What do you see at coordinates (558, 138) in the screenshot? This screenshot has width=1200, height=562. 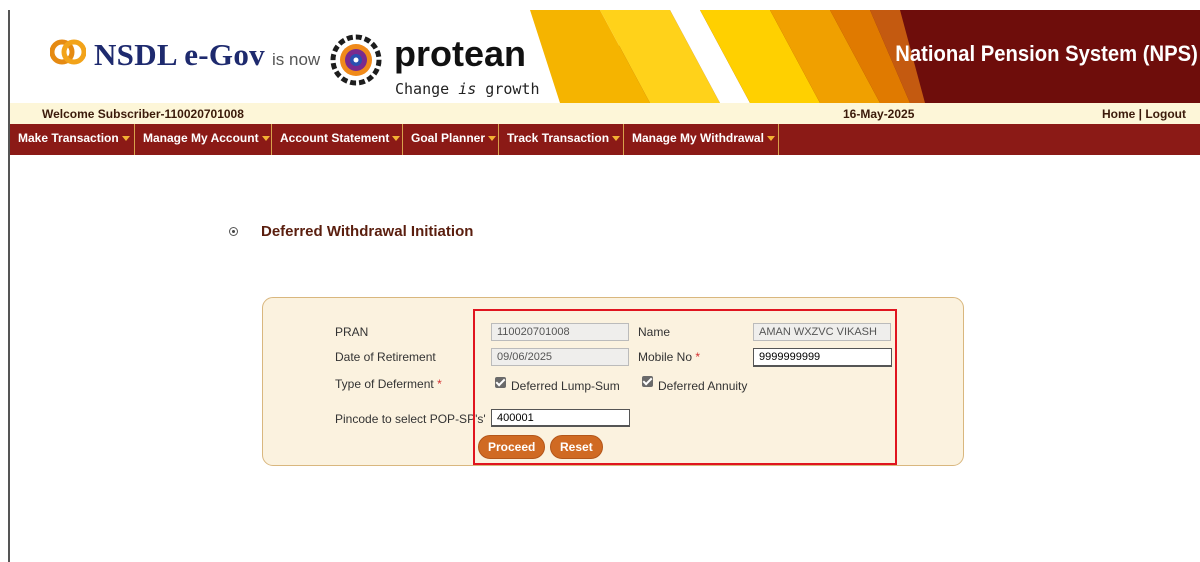 I see `nav-label: Track Transaction` at bounding box center [558, 138].